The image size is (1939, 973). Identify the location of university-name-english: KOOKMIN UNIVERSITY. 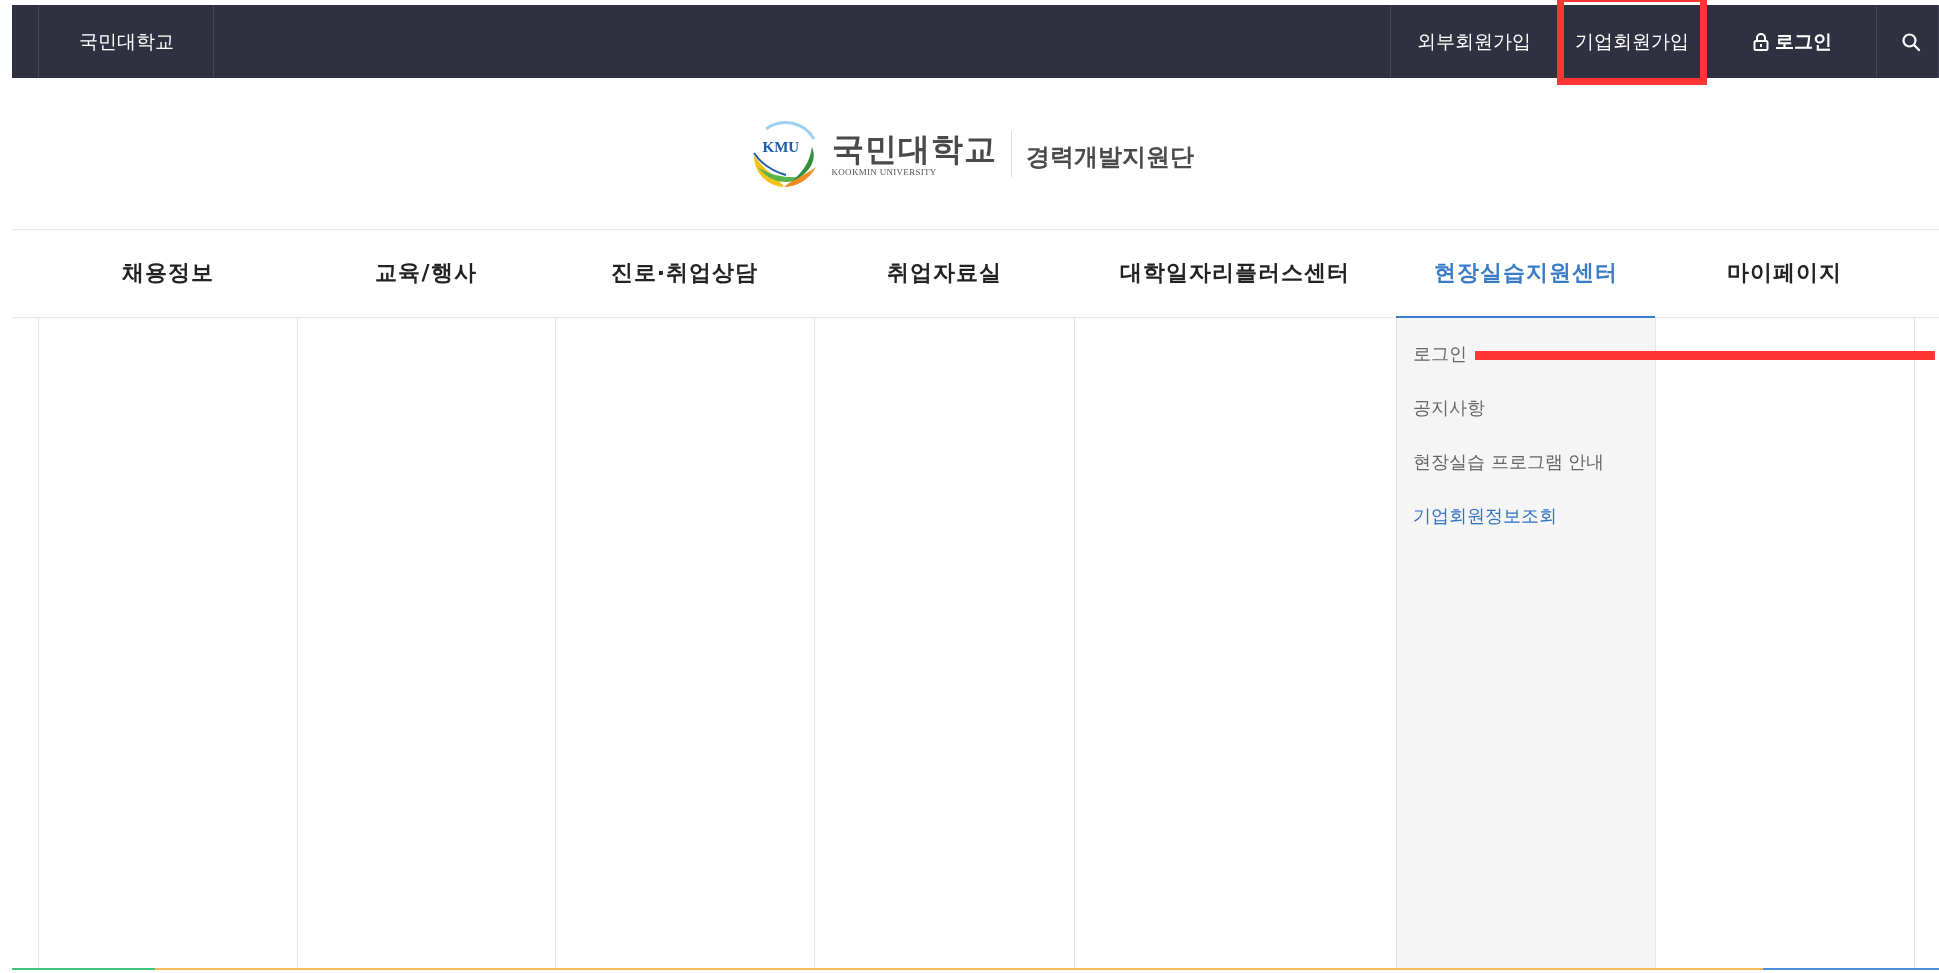
(884, 171).